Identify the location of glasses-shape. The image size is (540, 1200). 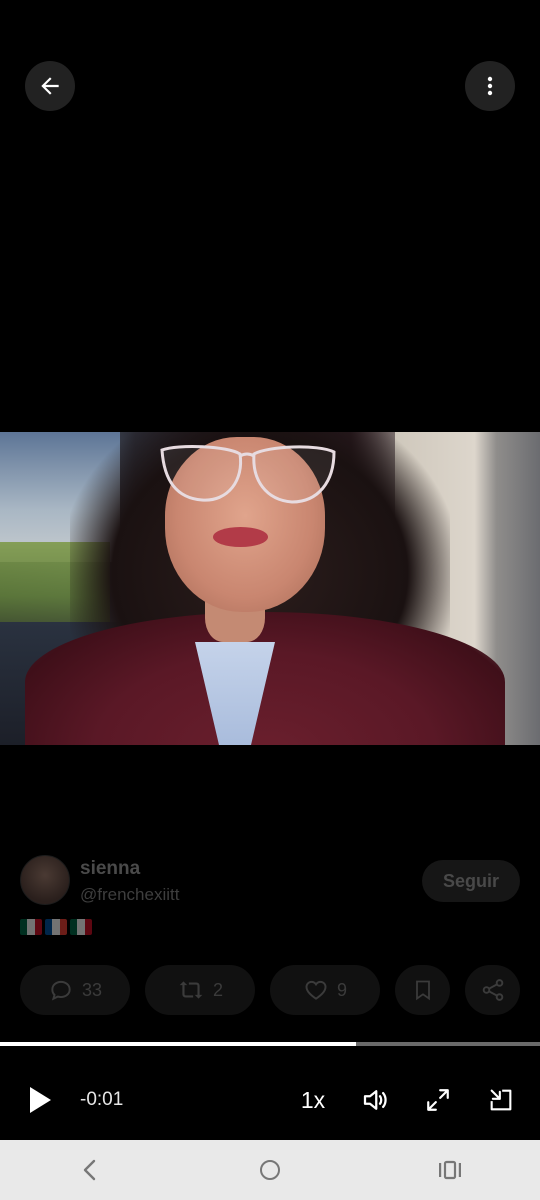
(248, 474).